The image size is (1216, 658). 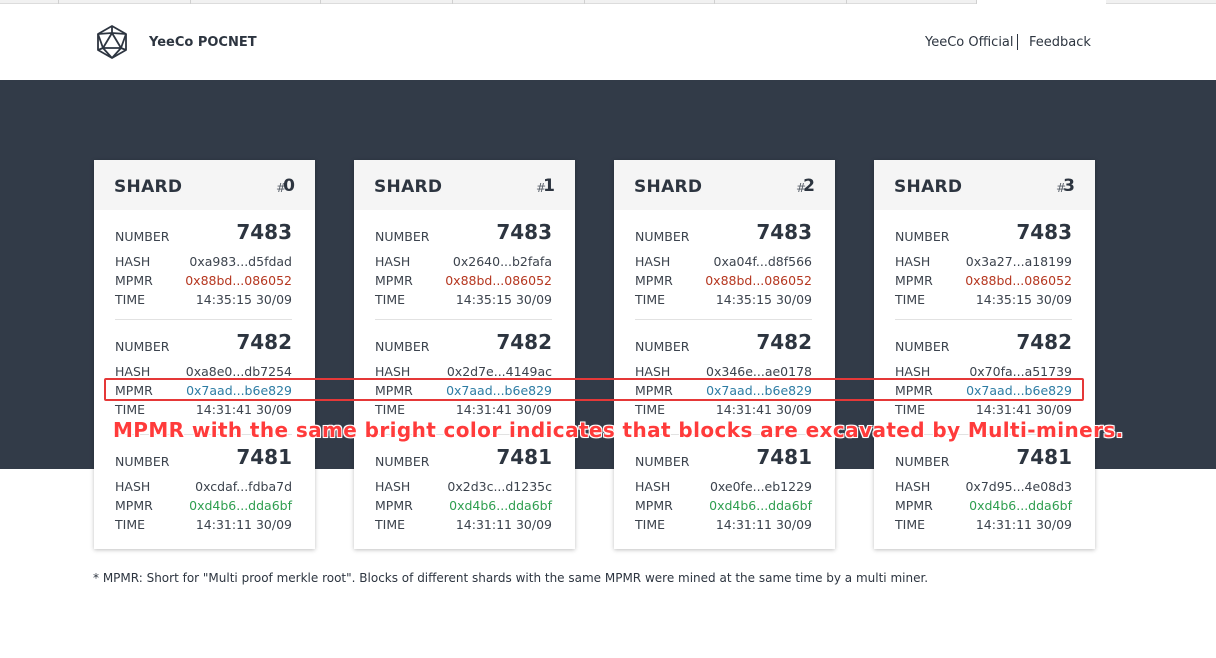 I want to click on block-hash: 0x2d7e...4149ac, so click(x=499, y=371).